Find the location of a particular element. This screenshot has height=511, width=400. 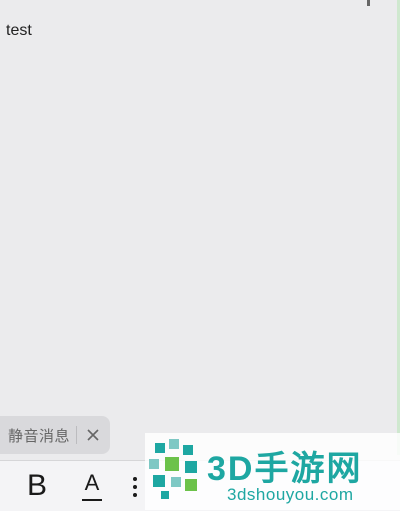

watermark-title: 3D手游网 is located at coordinates (285, 469).